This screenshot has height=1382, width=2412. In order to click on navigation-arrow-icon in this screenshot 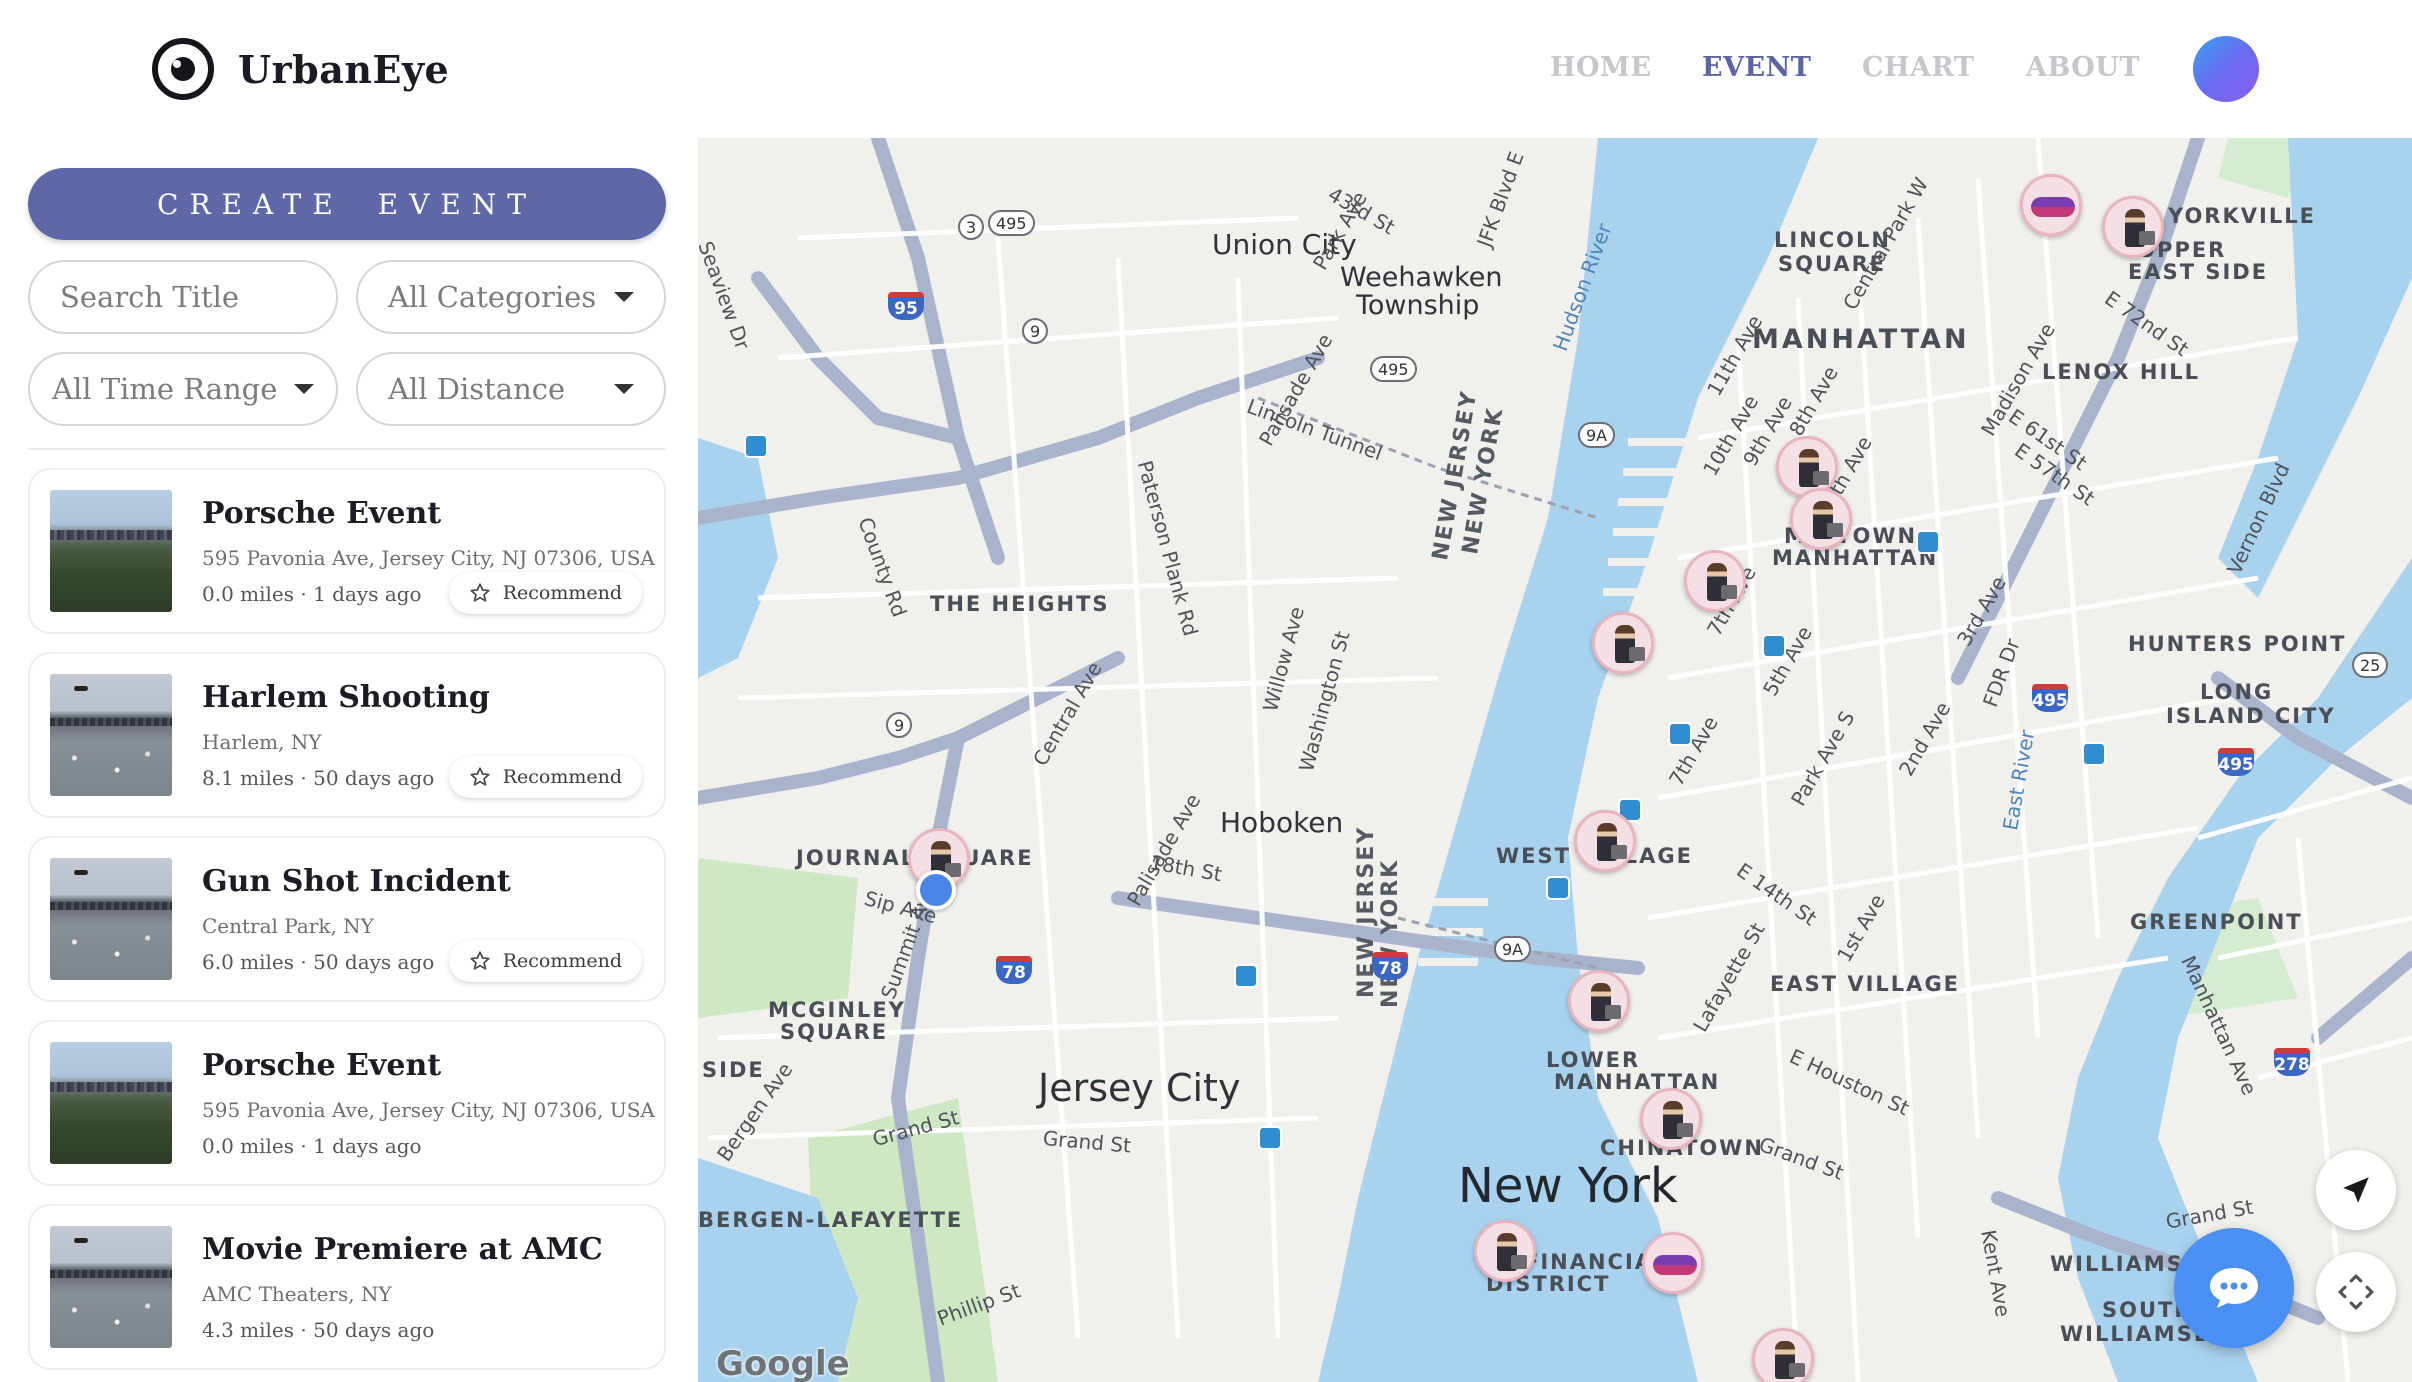, I will do `click(2356, 1190)`.